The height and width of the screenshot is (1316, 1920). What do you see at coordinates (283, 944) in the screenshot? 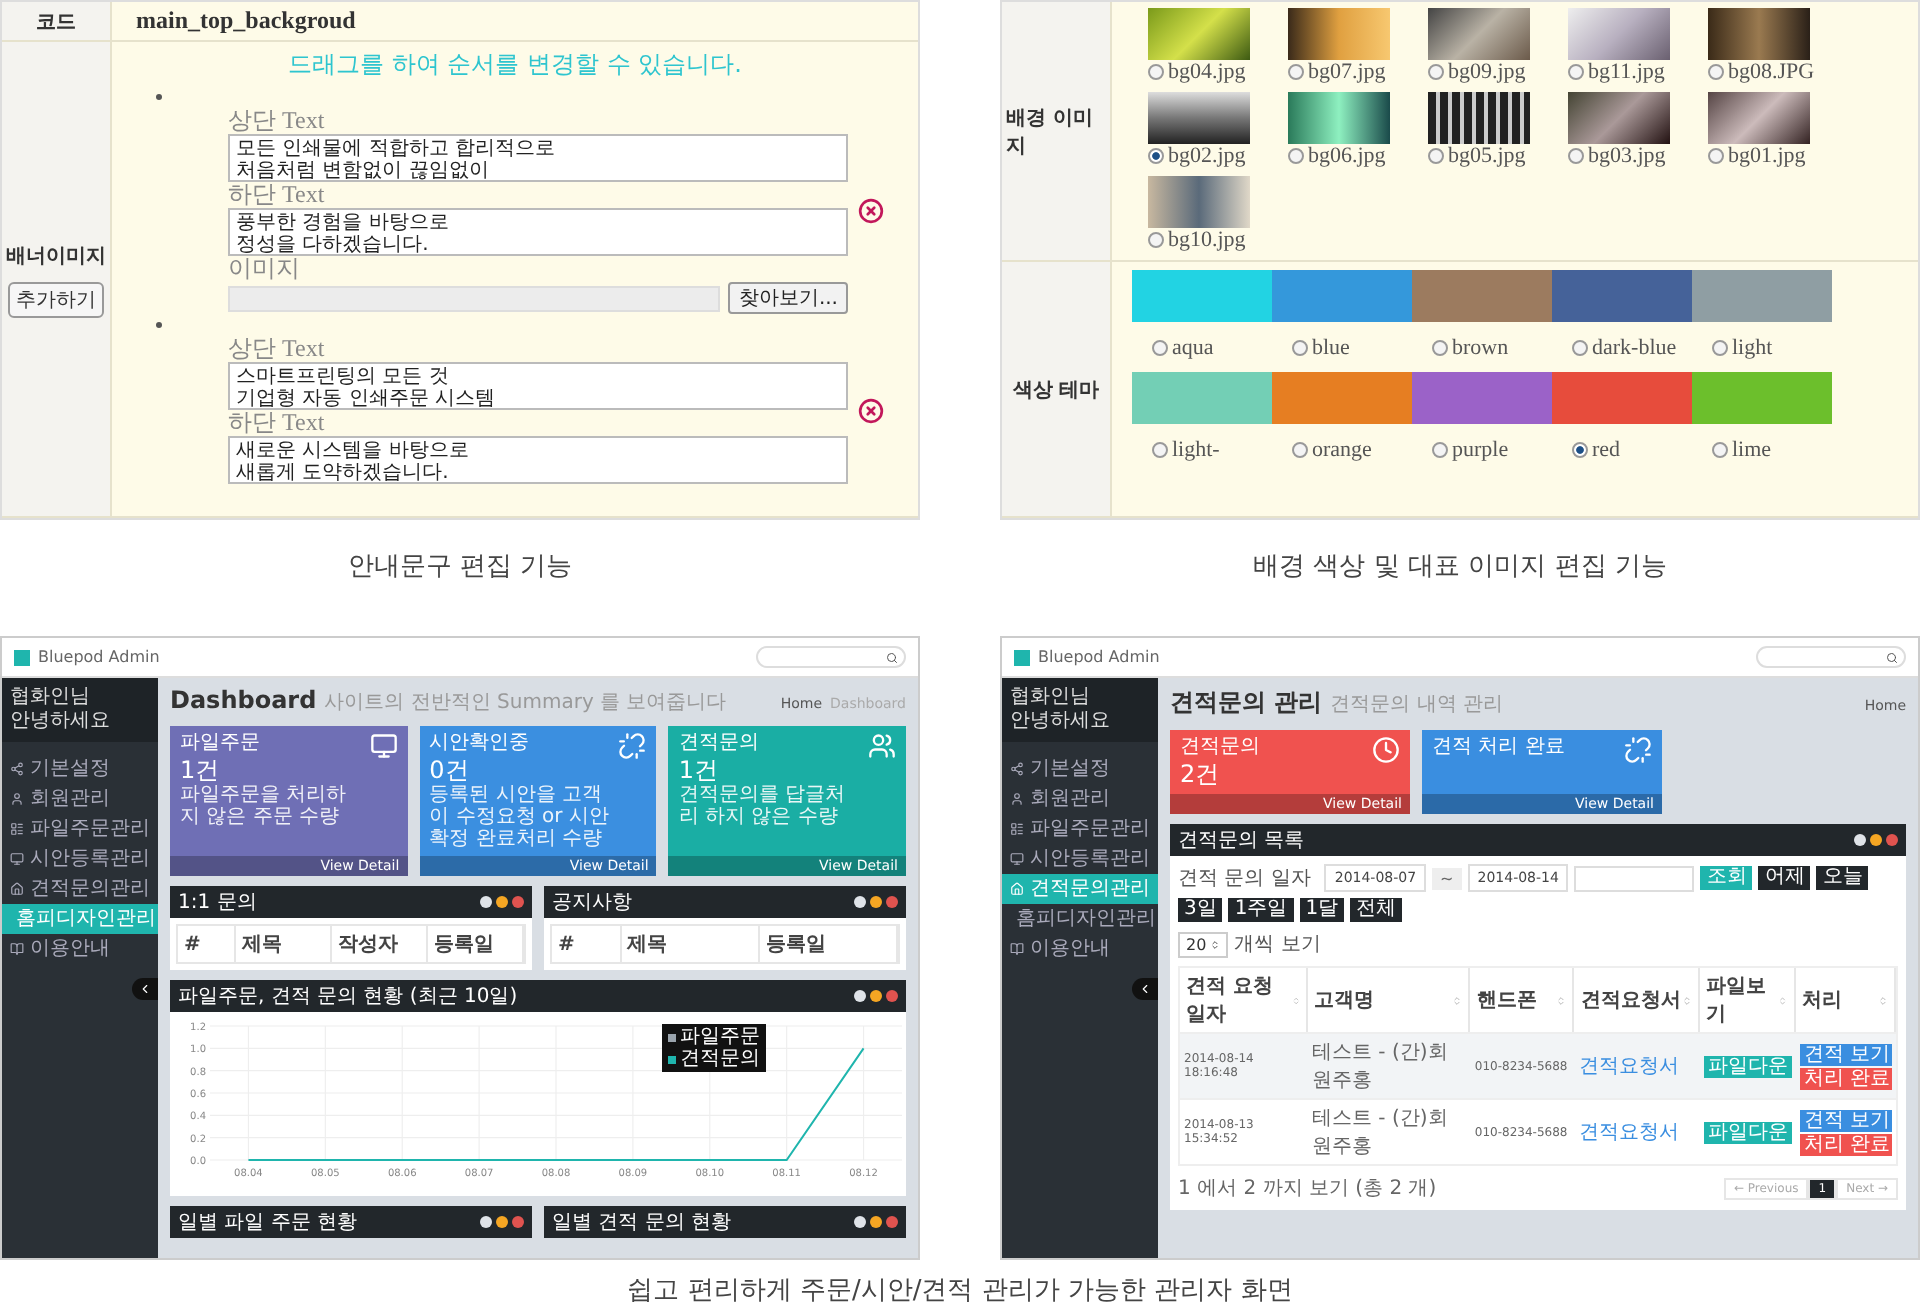
I see `column-header: 제목` at bounding box center [283, 944].